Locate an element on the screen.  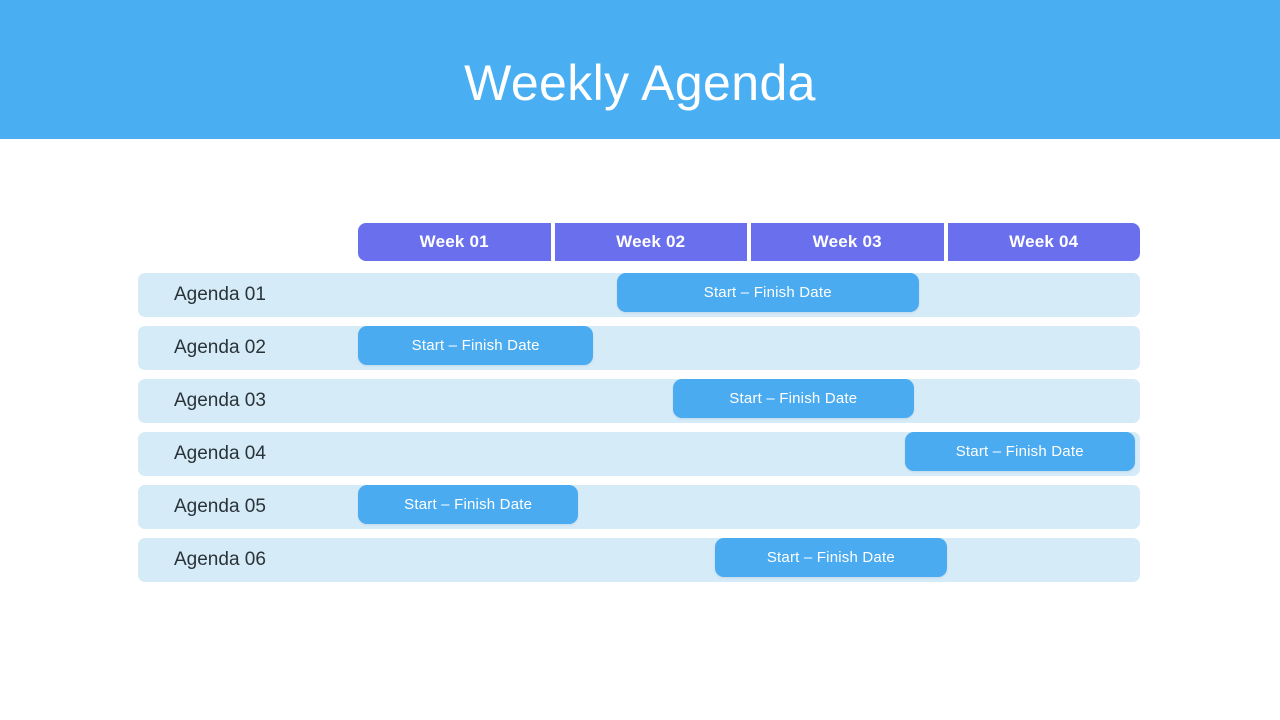
week-header-label: Week 03 is located at coordinates (847, 241).